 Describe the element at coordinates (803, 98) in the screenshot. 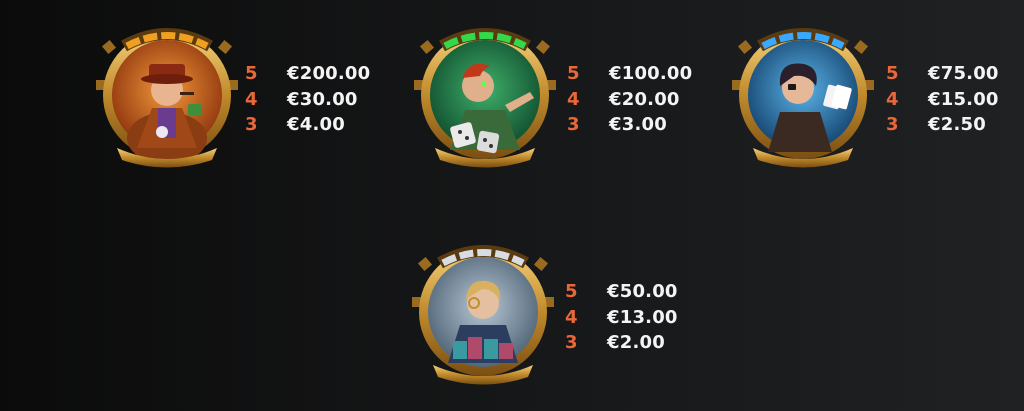

I see `card-player-icon` at that location.